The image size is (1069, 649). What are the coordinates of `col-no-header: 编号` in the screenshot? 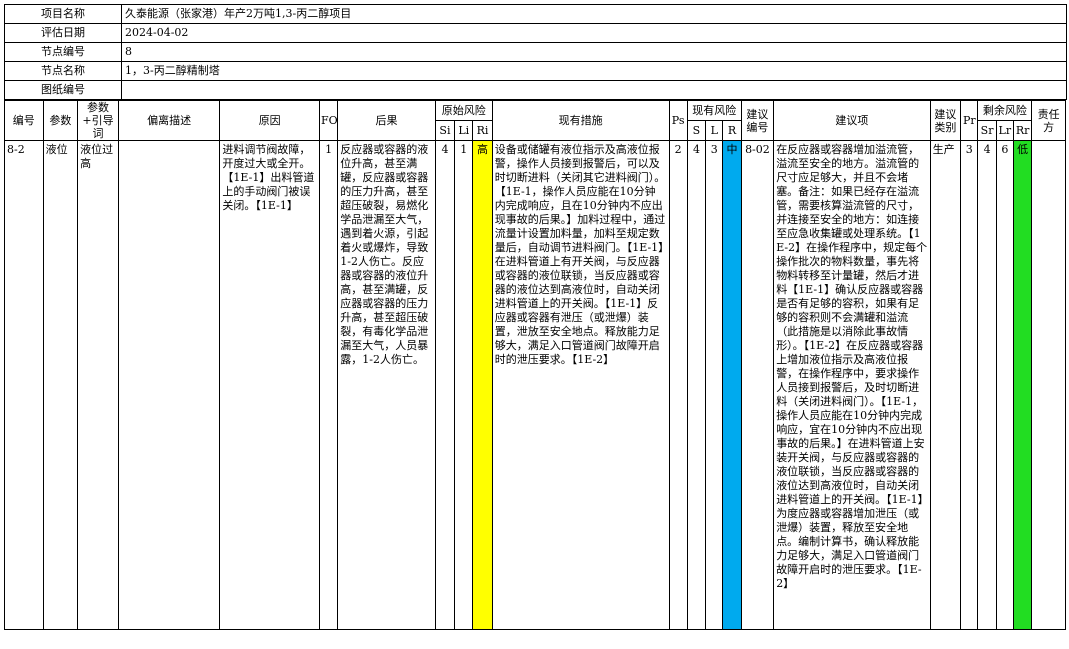 It's located at (24, 120).